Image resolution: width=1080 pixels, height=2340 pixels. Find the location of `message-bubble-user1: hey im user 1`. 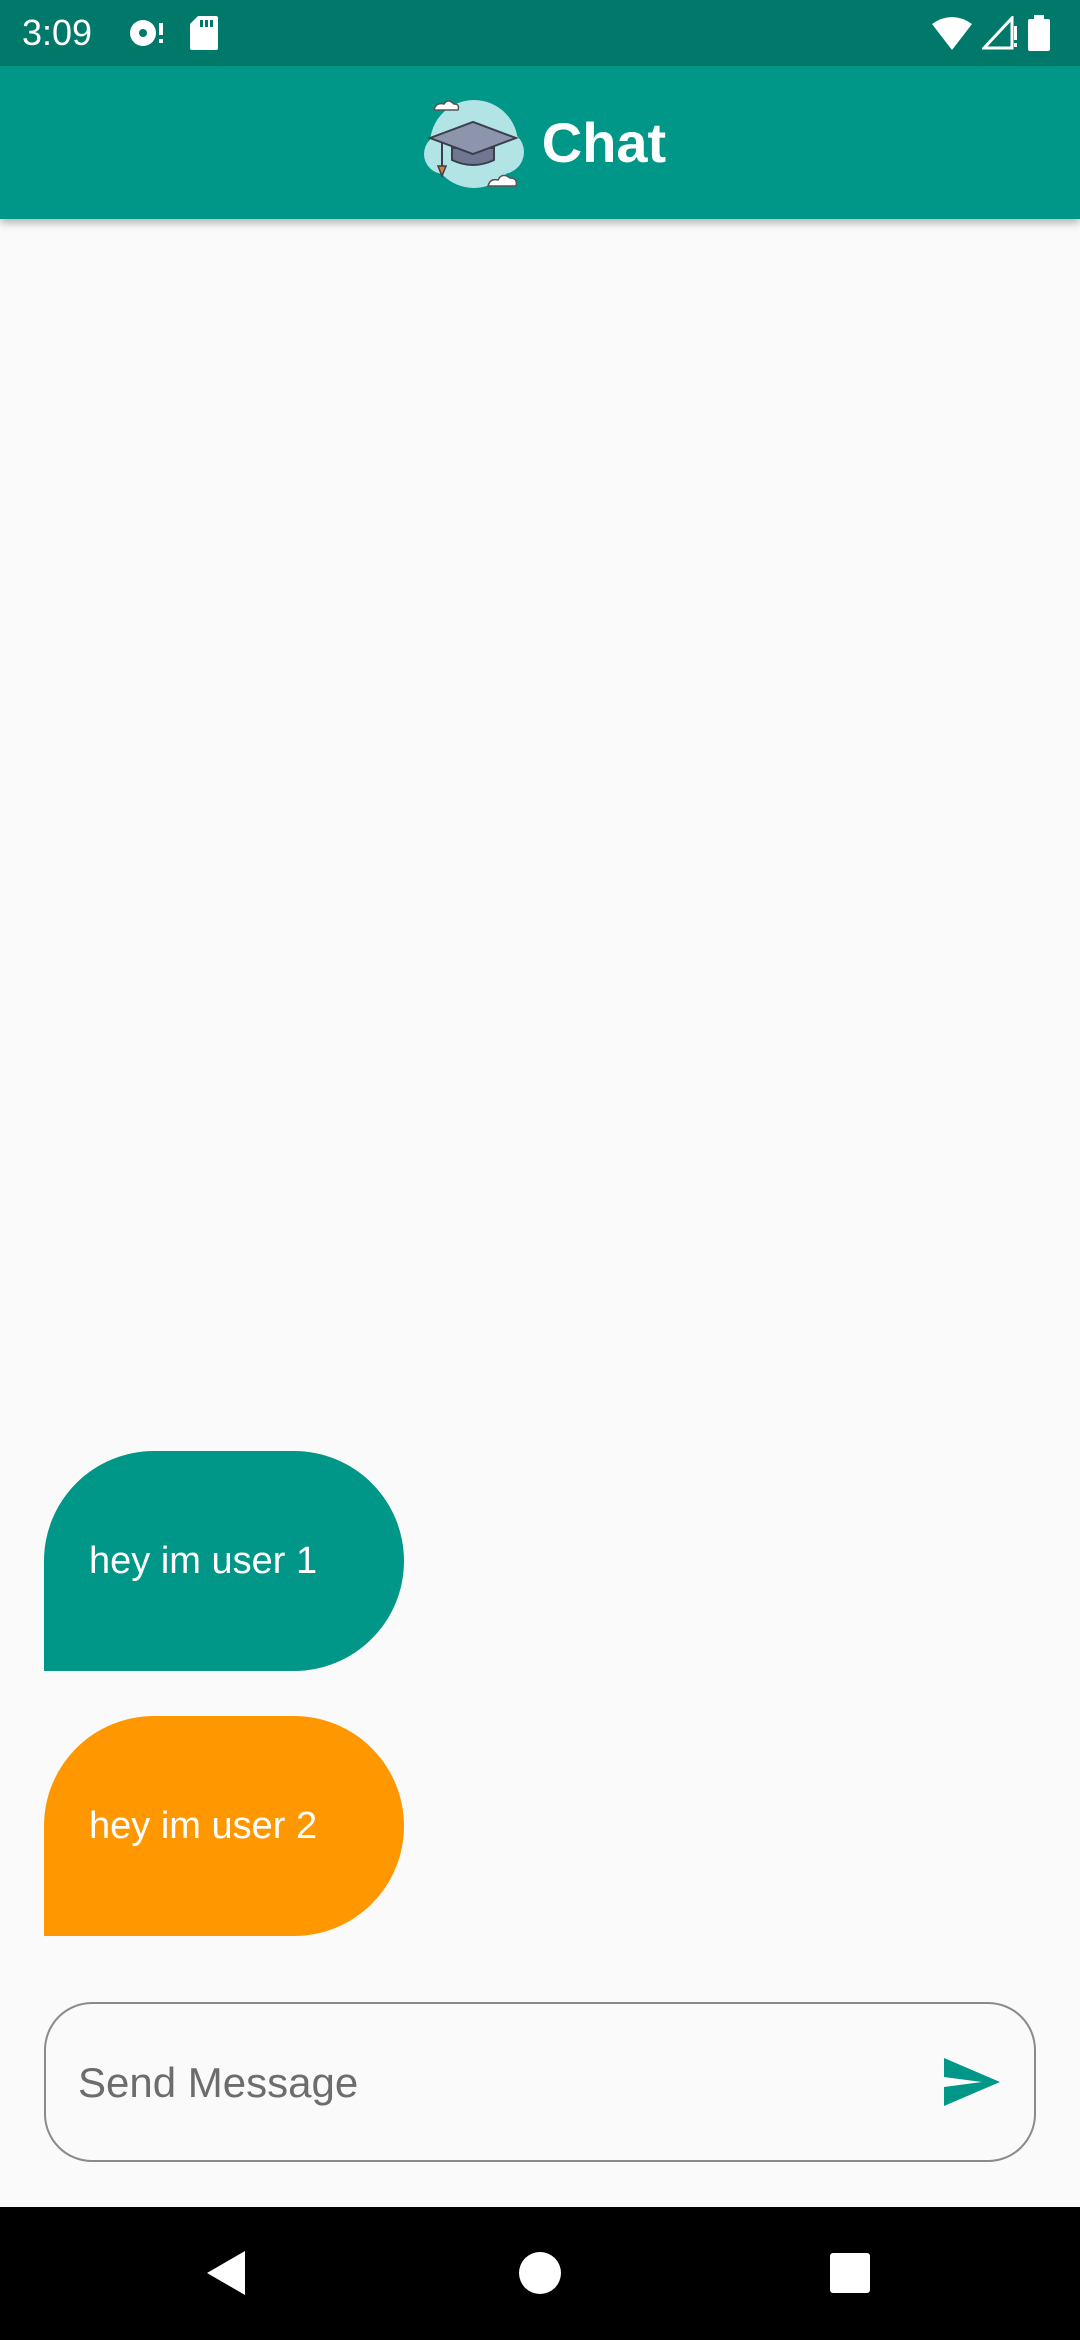

message-bubble-user1: hey im user 1 is located at coordinates (224, 1561).